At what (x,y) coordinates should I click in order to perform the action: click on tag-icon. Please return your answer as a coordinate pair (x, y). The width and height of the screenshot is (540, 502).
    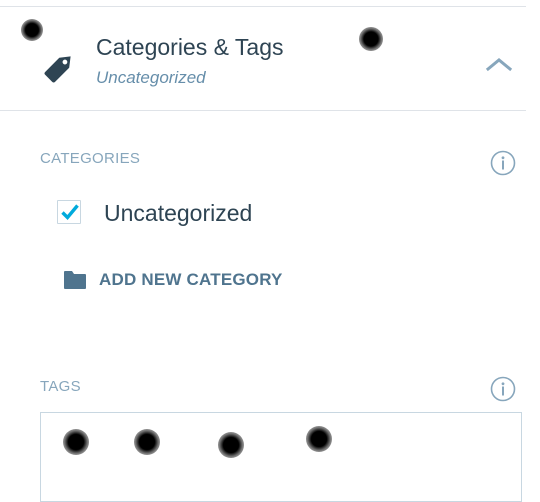
    Looking at the image, I should click on (60, 67).